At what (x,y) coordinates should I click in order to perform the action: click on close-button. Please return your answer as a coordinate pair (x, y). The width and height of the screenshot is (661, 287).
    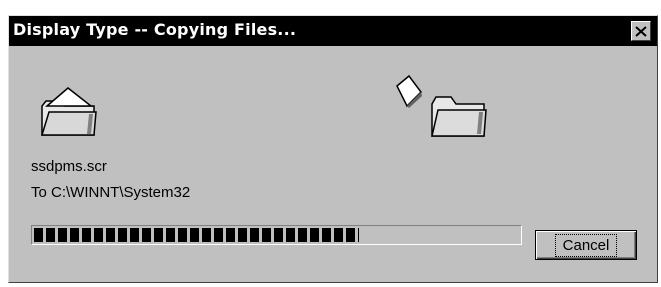
    Looking at the image, I should click on (641, 31).